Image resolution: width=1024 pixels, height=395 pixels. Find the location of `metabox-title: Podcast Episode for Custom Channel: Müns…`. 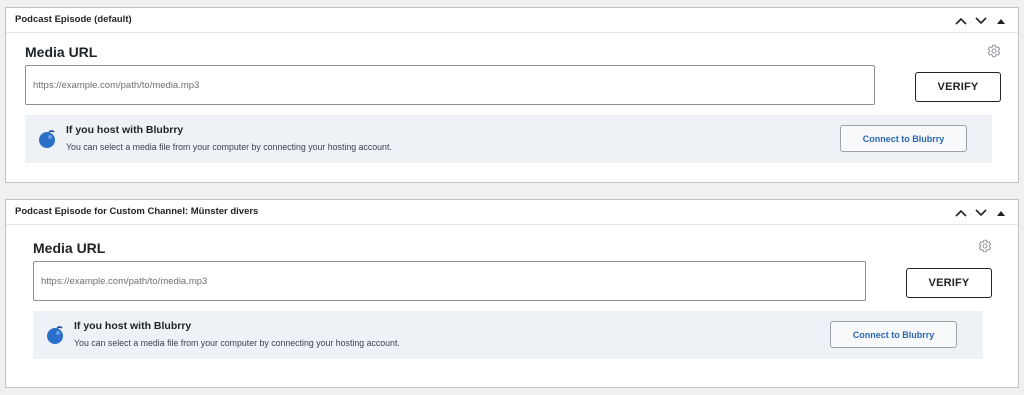

metabox-title: Podcast Episode for Custom Channel: Müns… is located at coordinates (137, 211).